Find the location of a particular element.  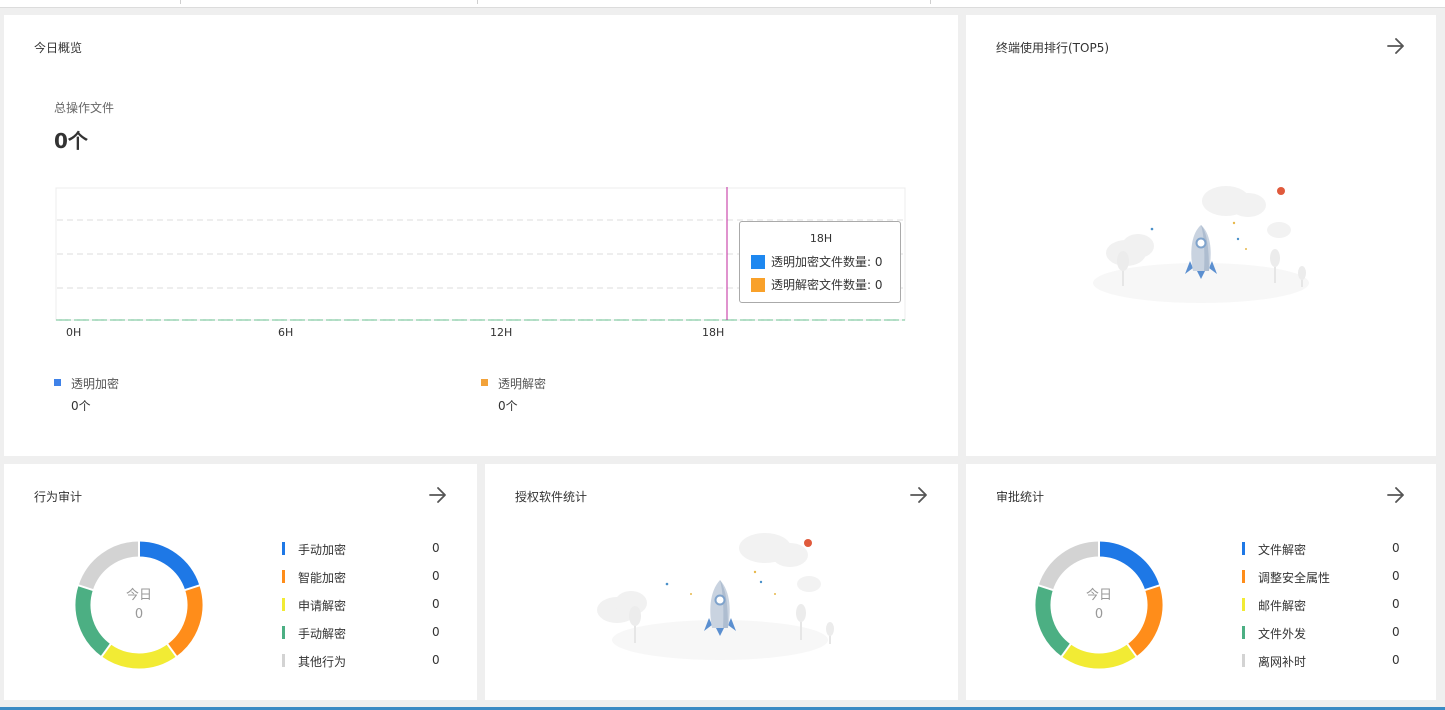

legend-item-label: 文件解密 is located at coordinates (1282, 550).